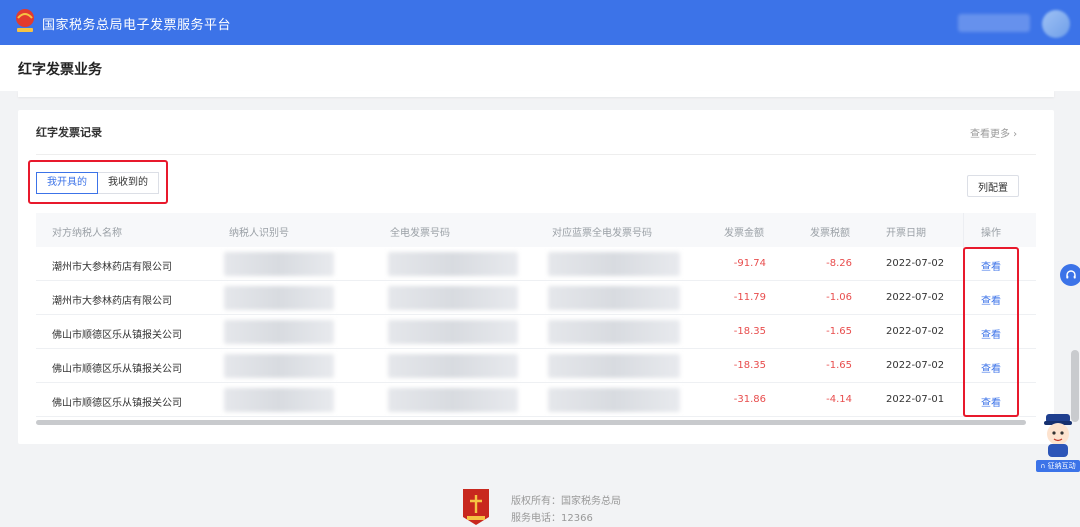 The image size is (1080, 527). What do you see at coordinates (420, 233) in the screenshot?
I see `column-header: 全电发票号码` at bounding box center [420, 233].